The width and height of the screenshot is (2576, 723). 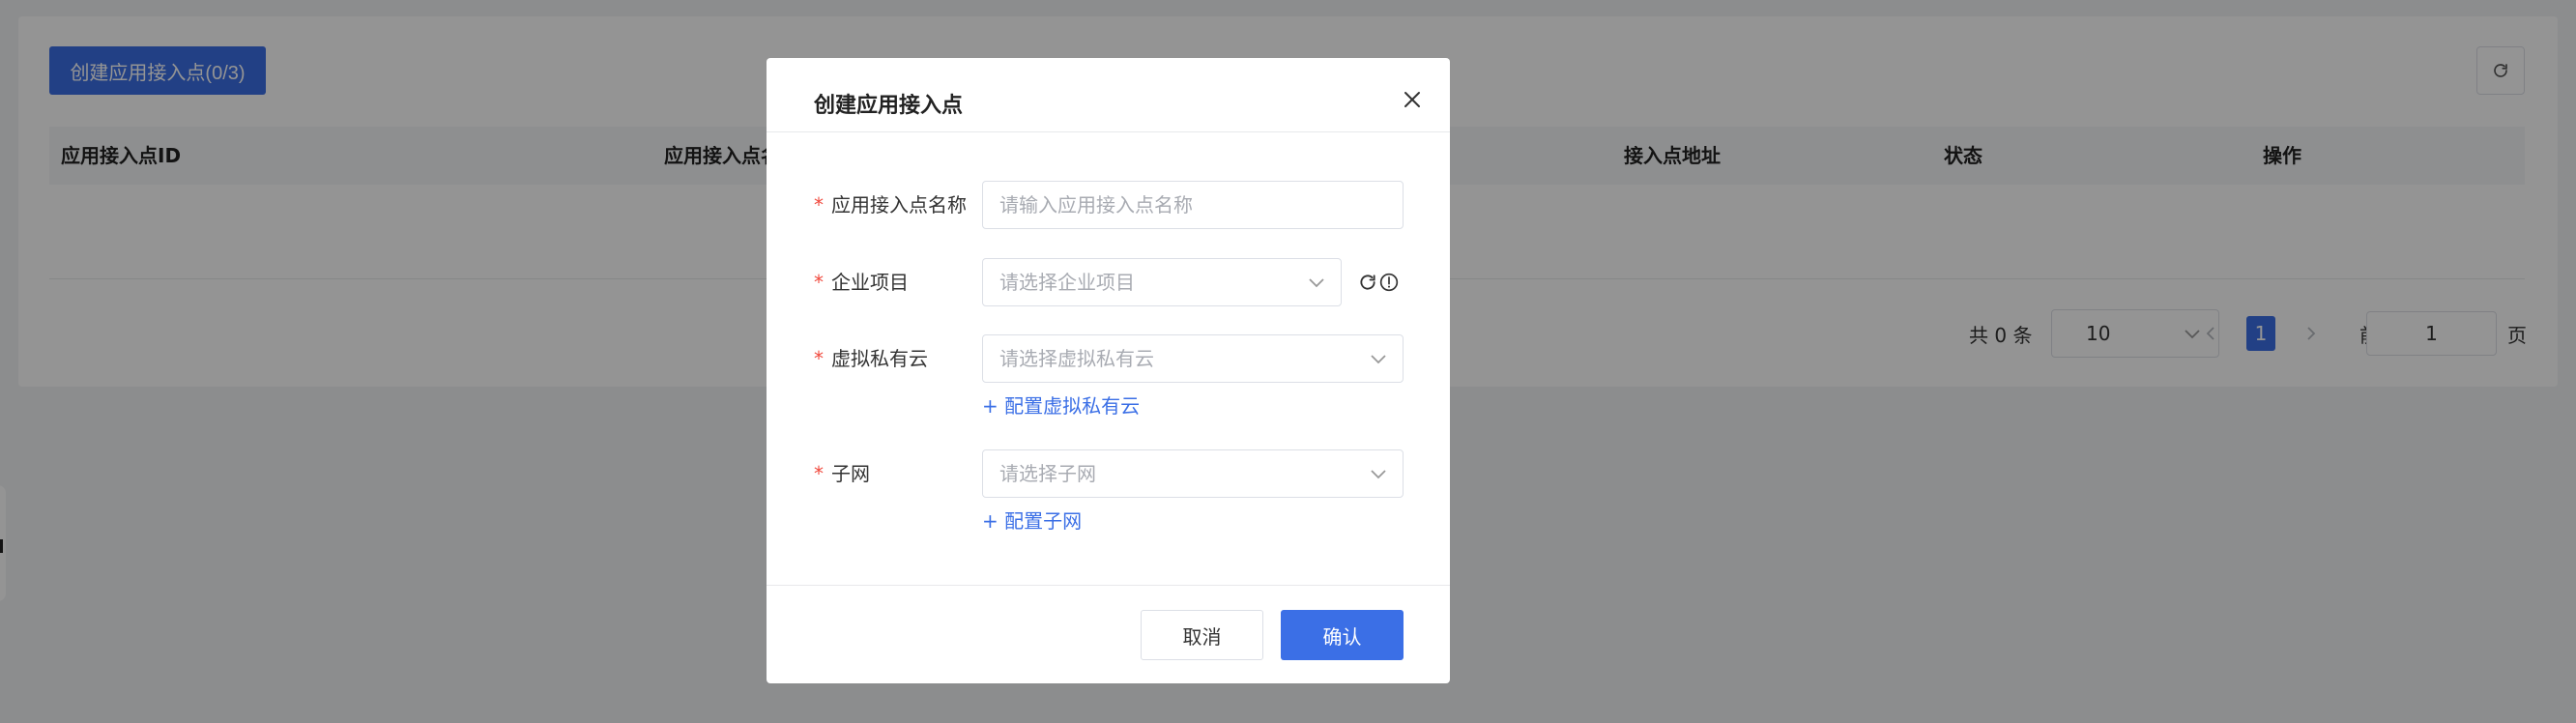 I want to click on dialog-header-divider, so click(x=1108, y=132).